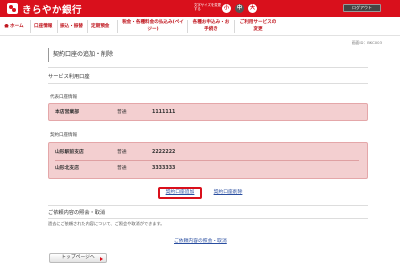 This screenshot has width=400, height=277. I want to click on top-page-button: トップページへ, so click(78, 258).